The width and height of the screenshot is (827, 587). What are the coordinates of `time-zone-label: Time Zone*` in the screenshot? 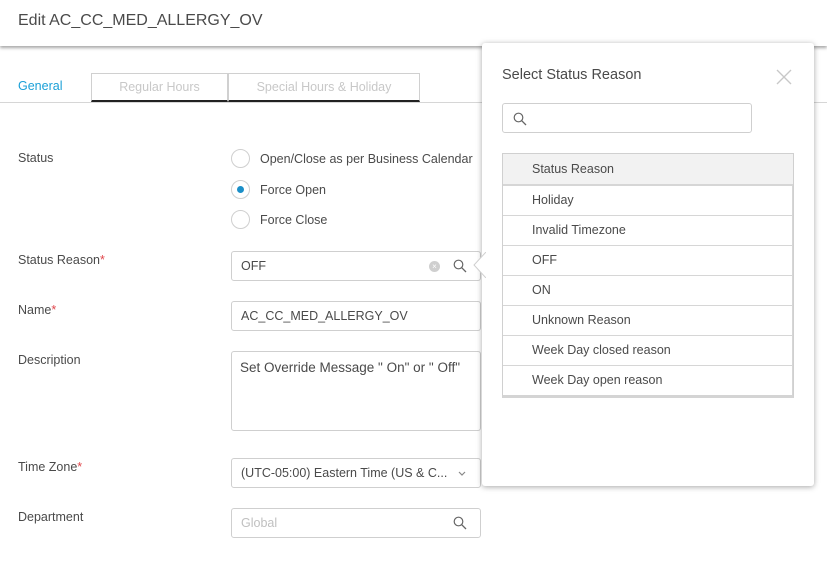 It's located at (50, 467).